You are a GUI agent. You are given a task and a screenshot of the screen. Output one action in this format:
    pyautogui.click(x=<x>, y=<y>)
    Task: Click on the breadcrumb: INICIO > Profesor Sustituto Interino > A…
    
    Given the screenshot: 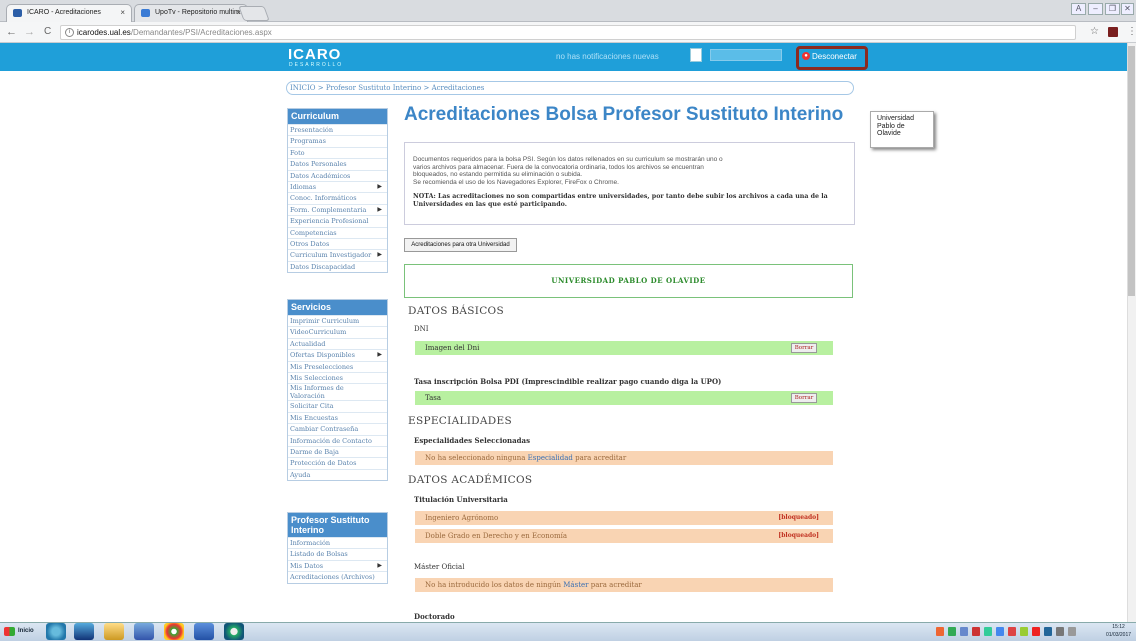 What is the action you would take?
    pyautogui.click(x=570, y=88)
    